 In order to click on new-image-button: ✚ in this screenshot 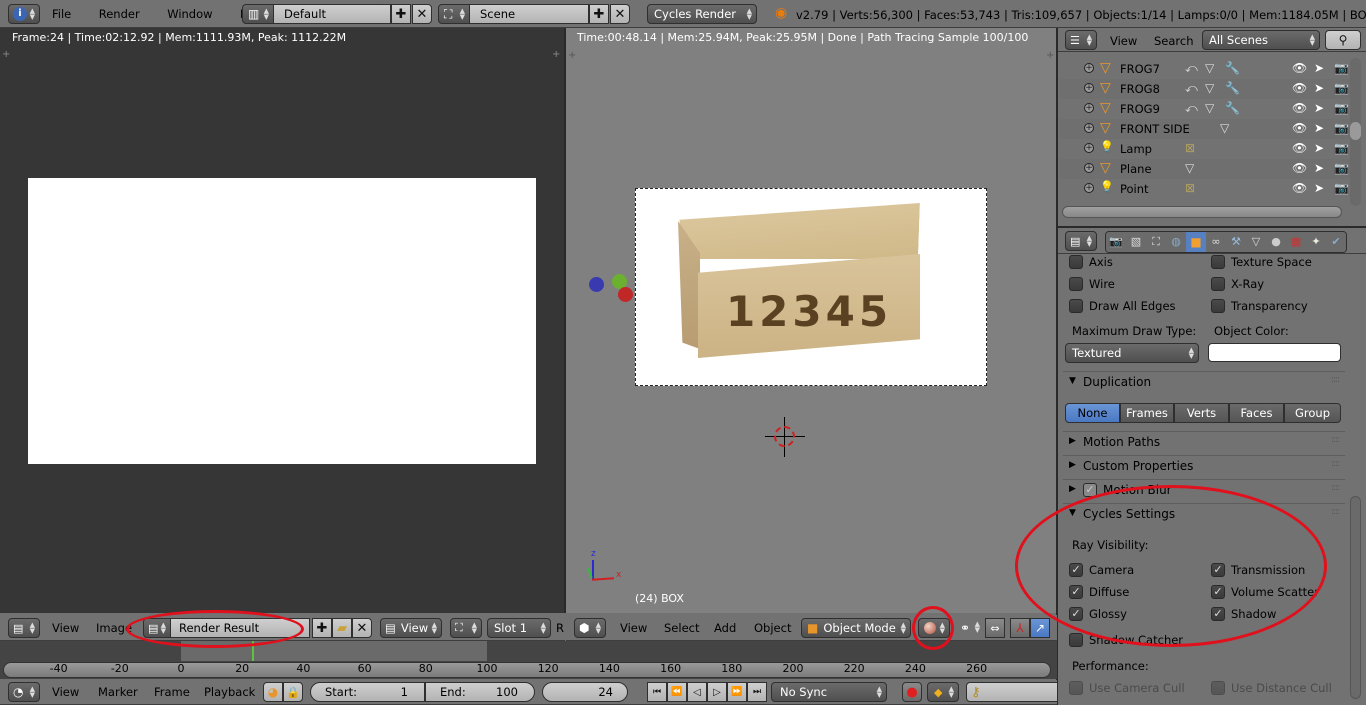, I will do `click(322, 628)`.